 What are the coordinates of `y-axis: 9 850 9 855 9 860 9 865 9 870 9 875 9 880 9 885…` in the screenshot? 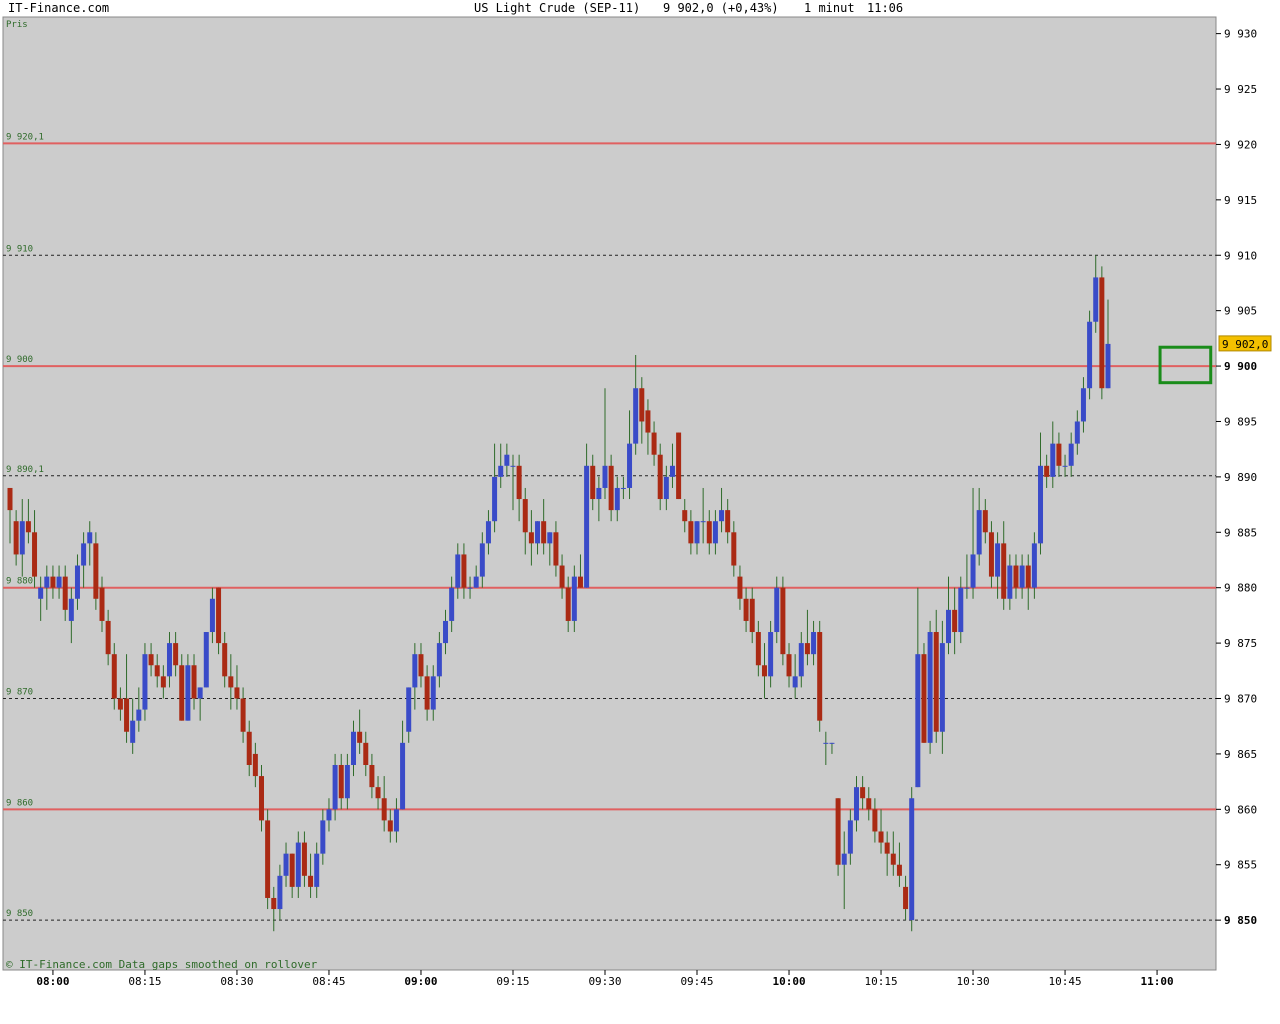 It's located at (1236, 477).